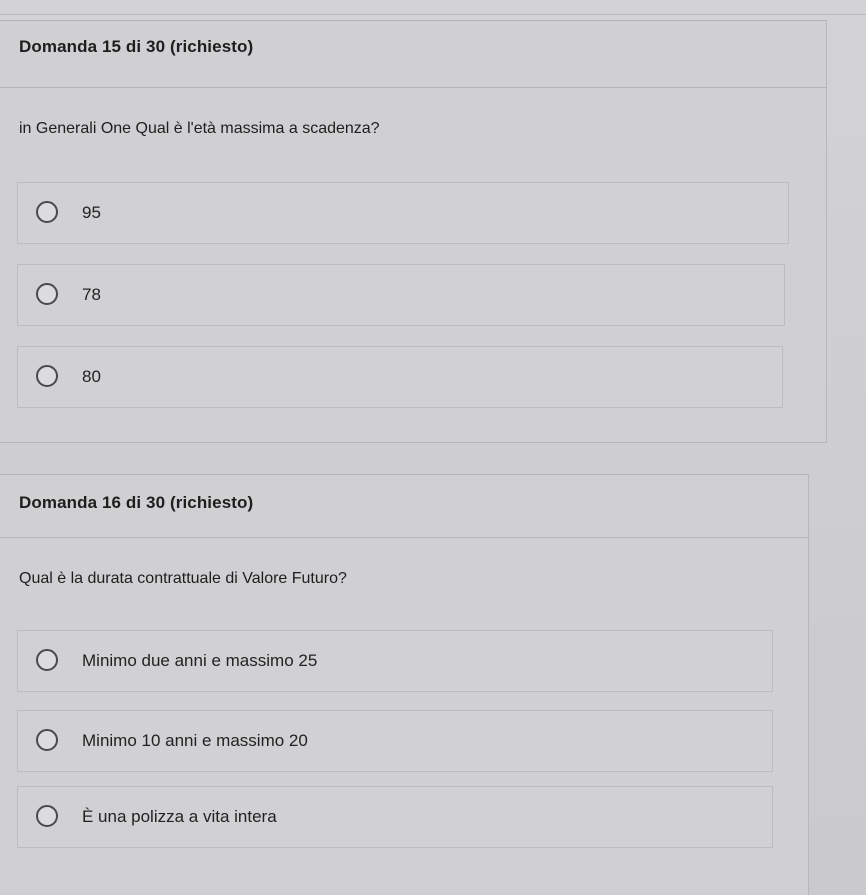  What do you see at coordinates (401, 295) in the screenshot?
I see `question-15-option-78: 78` at bounding box center [401, 295].